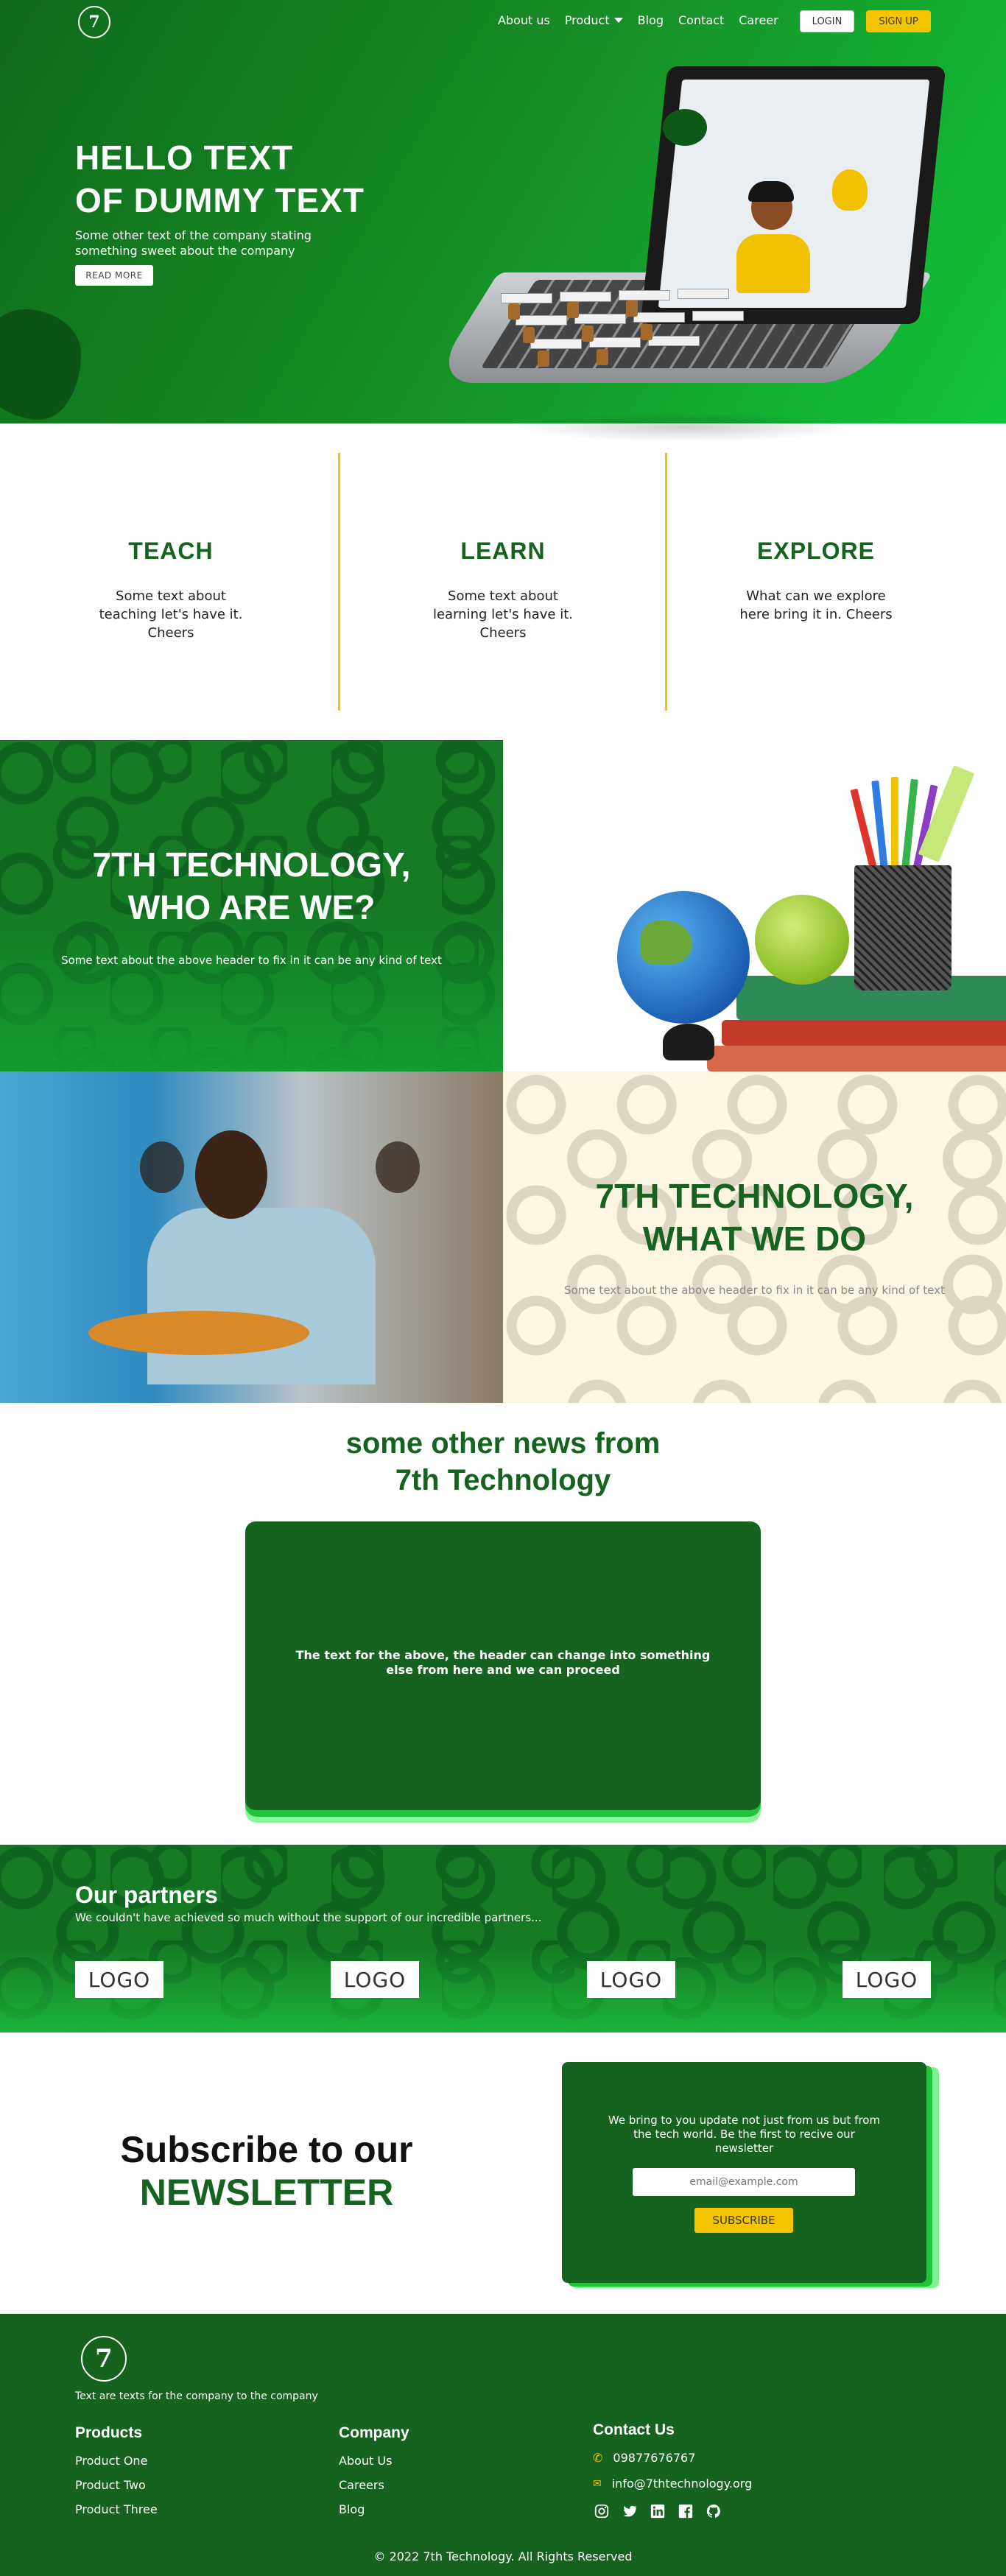  Describe the element at coordinates (146, 1895) in the screenshot. I see `partners-title: Our partners` at that location.